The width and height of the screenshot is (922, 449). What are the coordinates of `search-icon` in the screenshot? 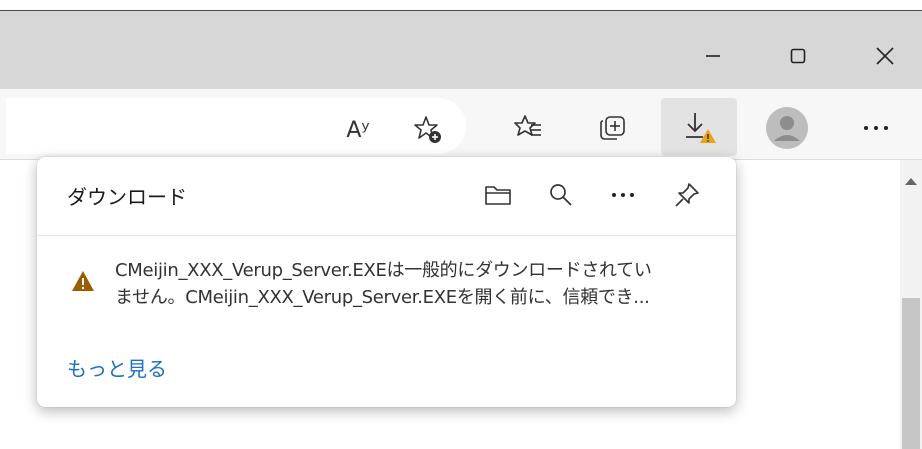 It's located at (561, 195).